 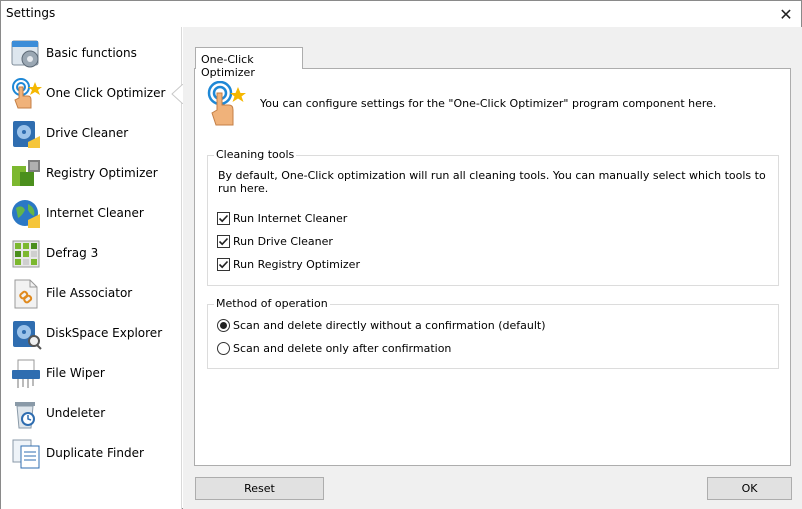 I want to click on sidebar-item-label: DiskSpace Explorer, so click(x=104, y=333).